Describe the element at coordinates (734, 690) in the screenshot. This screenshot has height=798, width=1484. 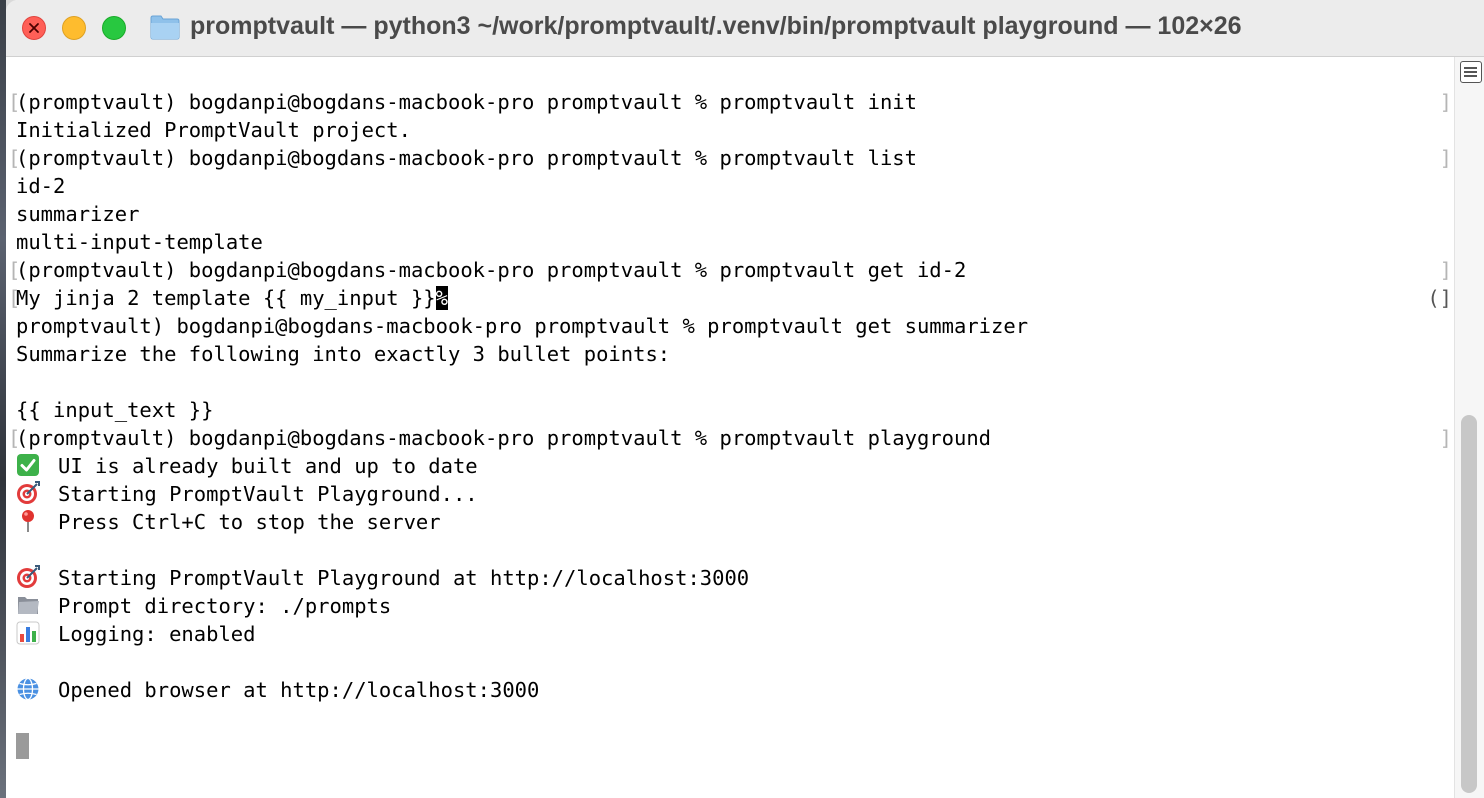
I see `terminal-line: Opened browser at http://localhost:3000` at that location.